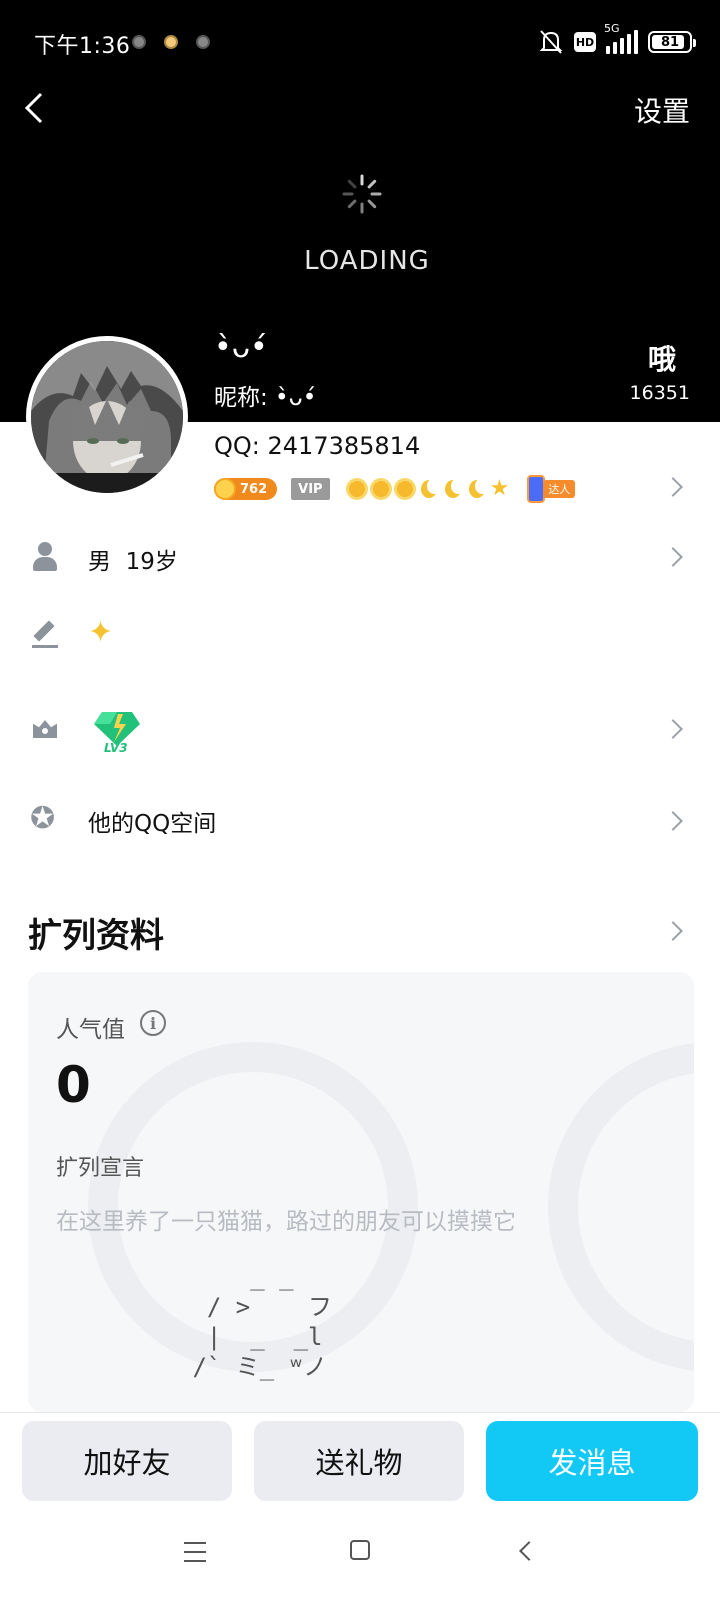  Describe the element at coordinates (286, 1222) in the screenshot. I see `declaration-text: 在这里养了一只猫猫，路过的朋友可以摸摸它` at that location.